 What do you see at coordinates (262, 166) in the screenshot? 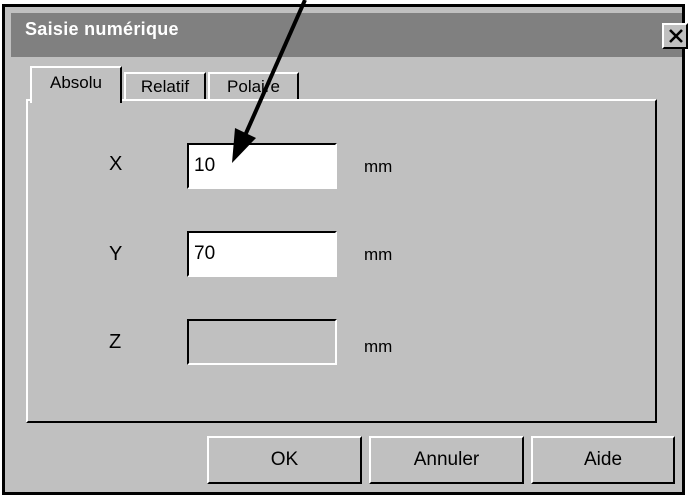
I see `x-field` at bounding box center [262, 166].